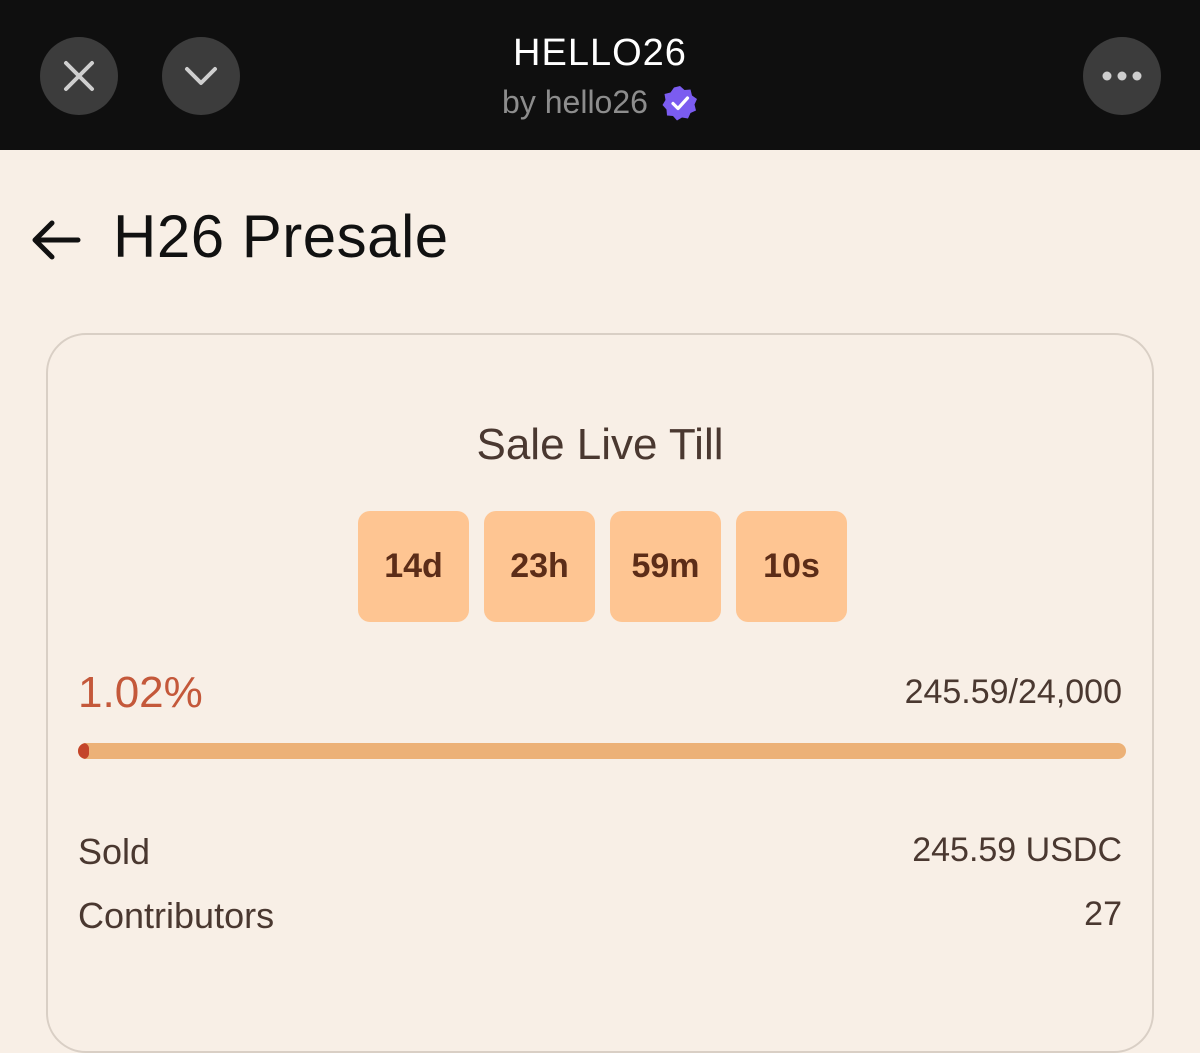 The height and width of the screenshot is (1053, 1200). I want to click on sold-label: Sold, so click(114, 851).